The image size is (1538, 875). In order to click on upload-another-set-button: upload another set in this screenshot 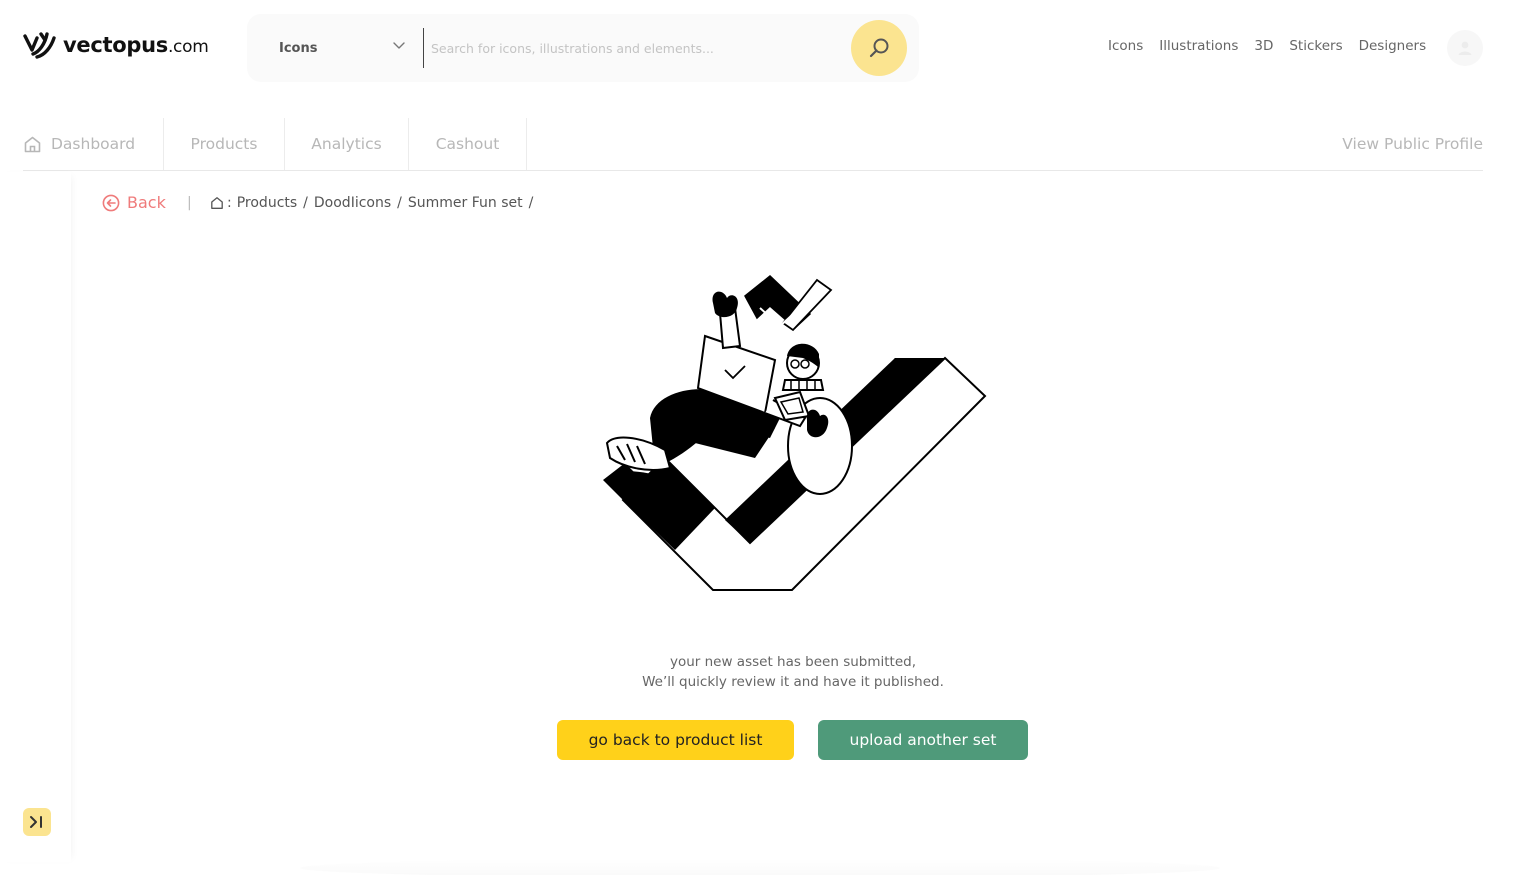, I will do `click(923, 740)`.